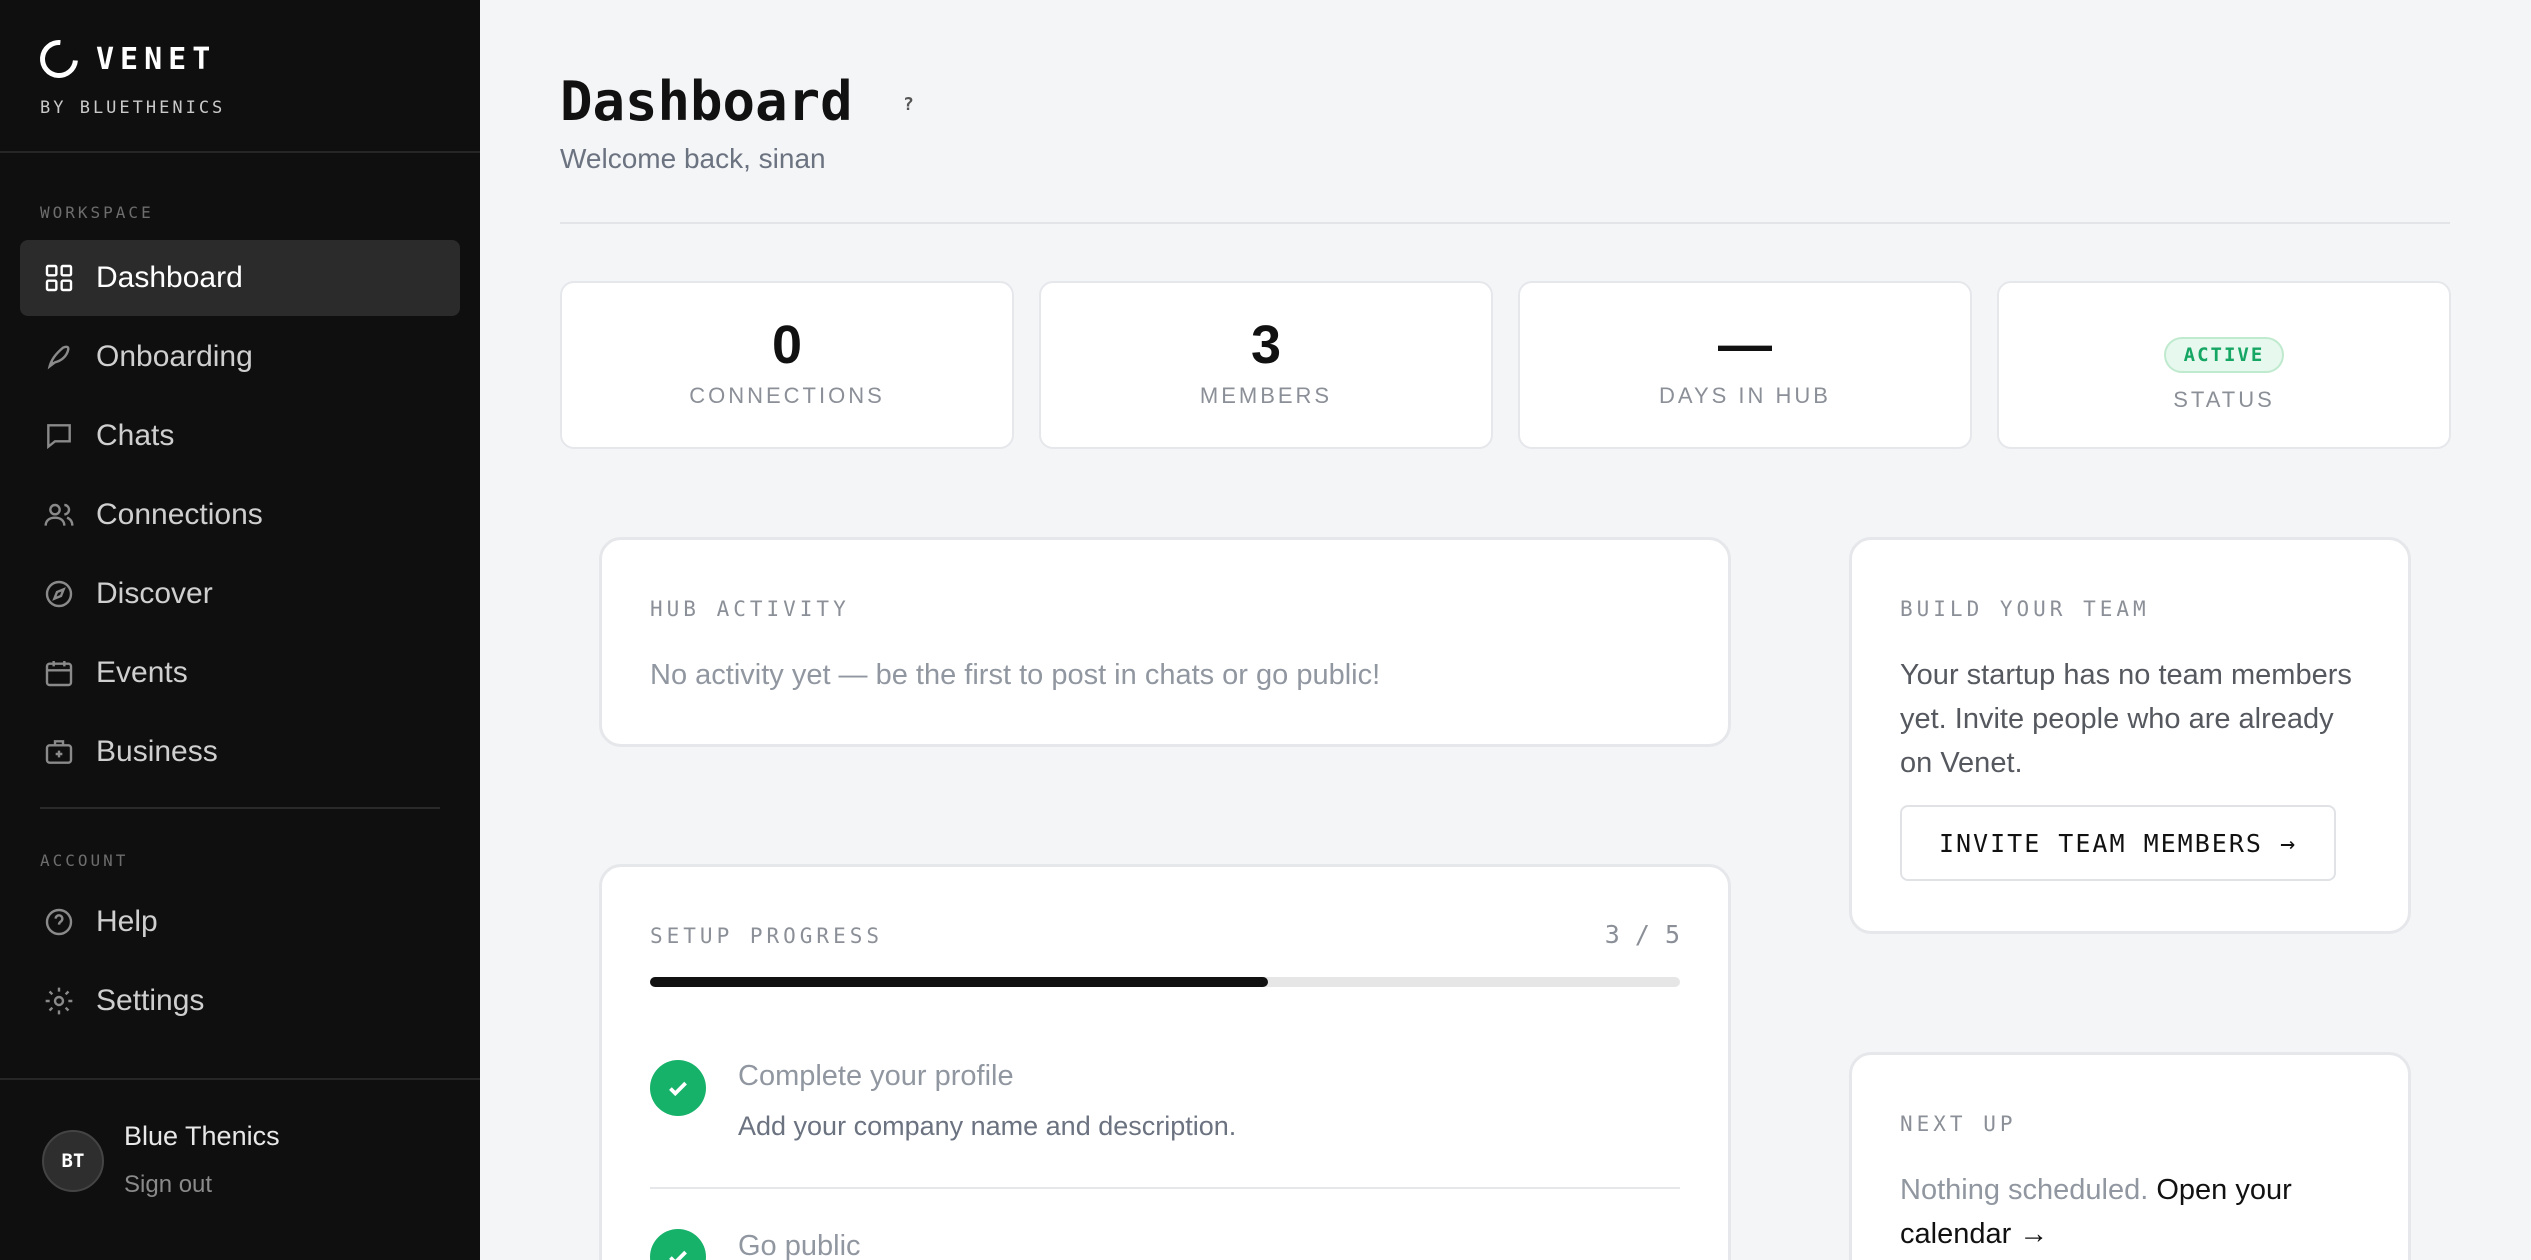  What do you see at coordinates (876, 1076) in the screenshot?
I see `step-title-complete-profile: Complete your profile` at bounding box center [876, 1076].